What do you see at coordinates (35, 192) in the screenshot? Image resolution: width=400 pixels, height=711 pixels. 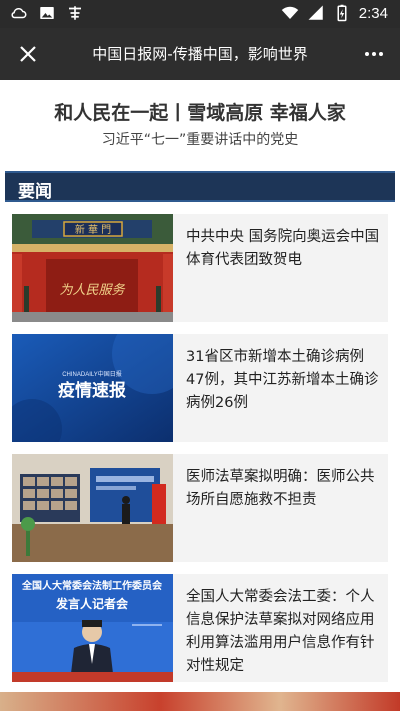 I see `section-label: 要闻` at bounding box center [35, 192].